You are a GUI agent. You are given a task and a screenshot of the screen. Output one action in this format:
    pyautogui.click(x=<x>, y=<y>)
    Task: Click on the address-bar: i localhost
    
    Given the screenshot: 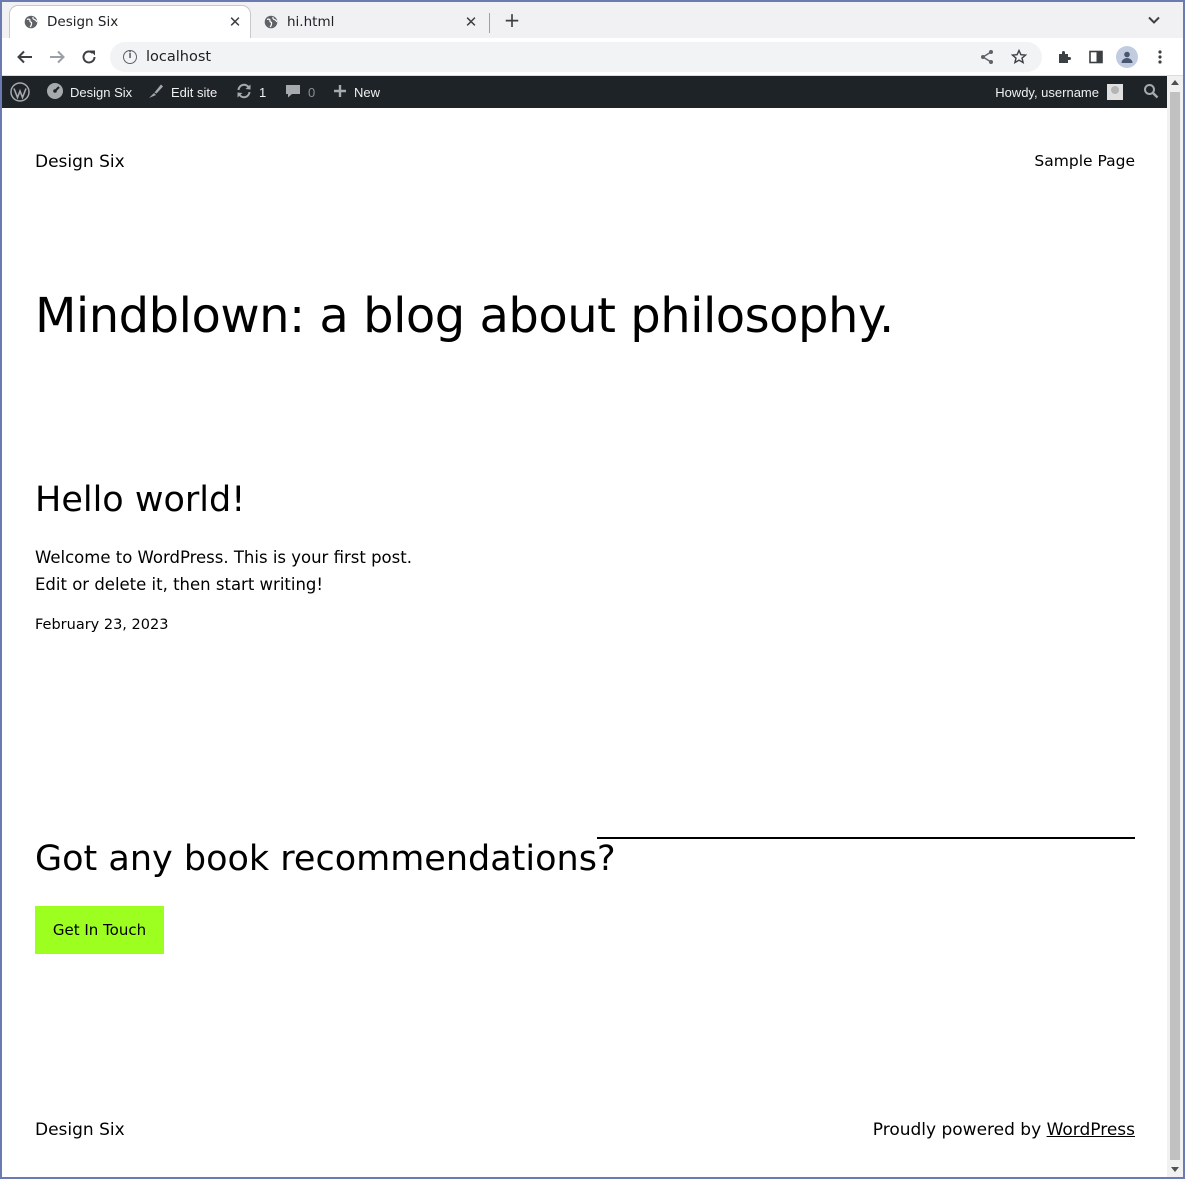 What is the action you would take?
    pyautogui.click(x=576, y=57)
    